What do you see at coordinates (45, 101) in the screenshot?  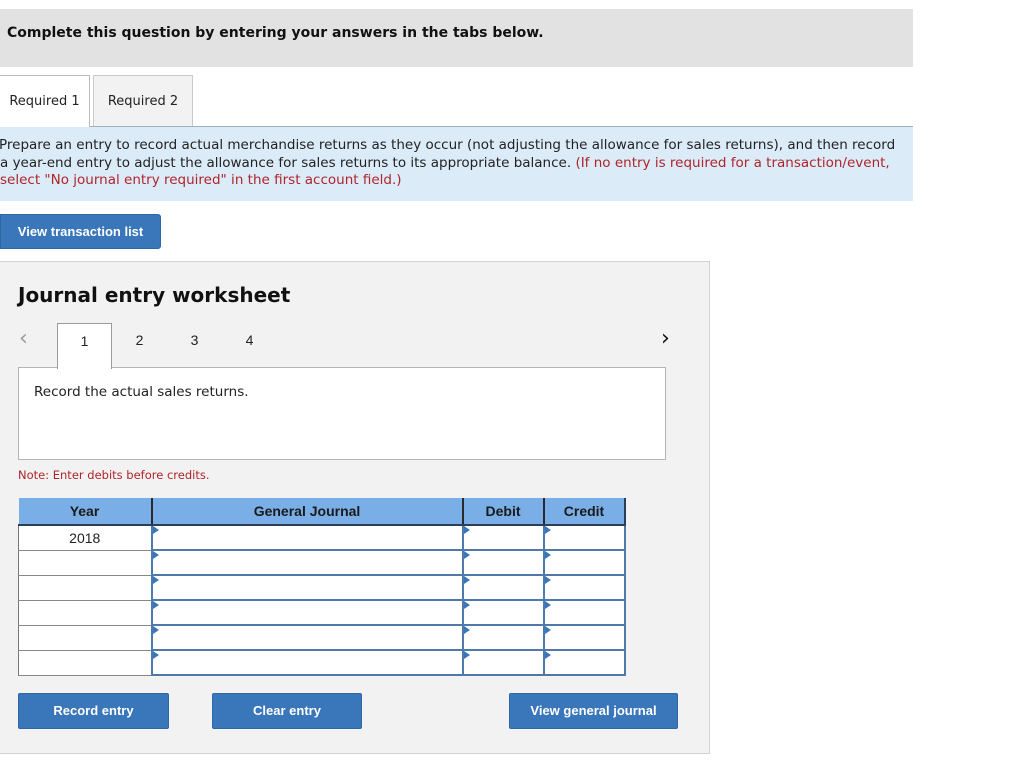 I see `tab-required-1: Required 1` at bounding box center [45, 101].